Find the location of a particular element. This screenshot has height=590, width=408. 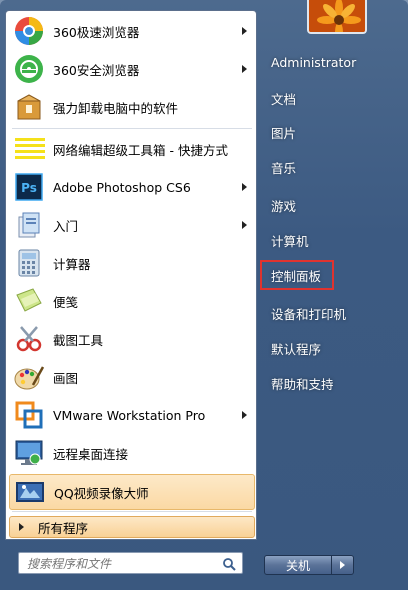

search-area is located at coordinates (131, 562).